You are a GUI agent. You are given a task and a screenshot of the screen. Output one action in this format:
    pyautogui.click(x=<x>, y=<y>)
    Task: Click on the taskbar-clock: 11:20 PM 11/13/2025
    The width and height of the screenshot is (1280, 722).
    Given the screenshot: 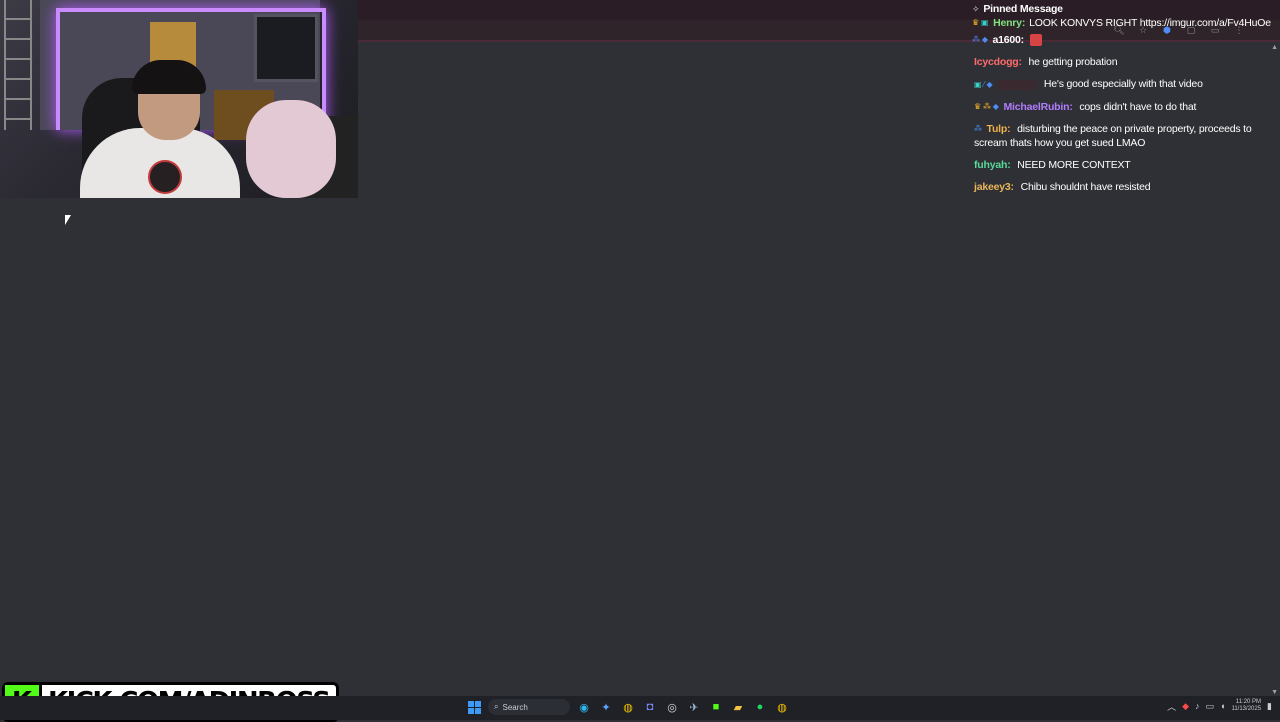 What is the action you would take?
    pyautogui.click(x=1246, y=706)
    